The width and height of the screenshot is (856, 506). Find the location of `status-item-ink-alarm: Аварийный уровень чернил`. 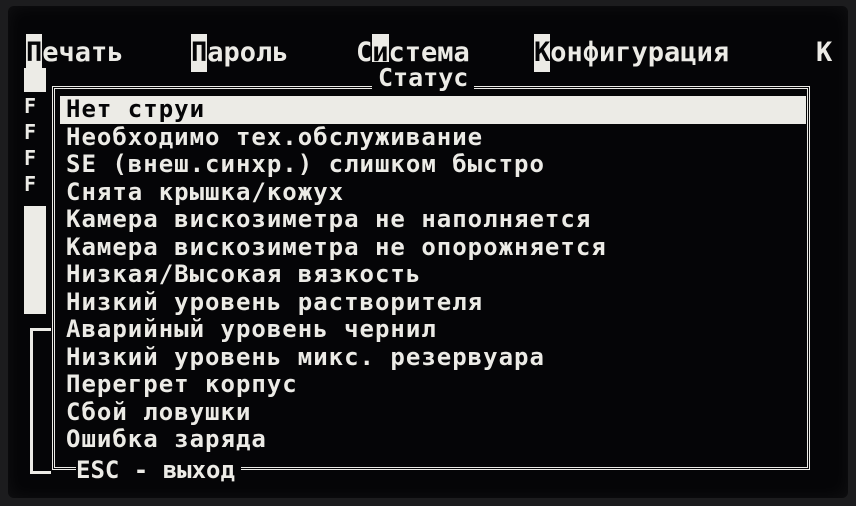

status-item-ink-alarm: Аварийный уровень чернил is located at coordinates (433, 329).